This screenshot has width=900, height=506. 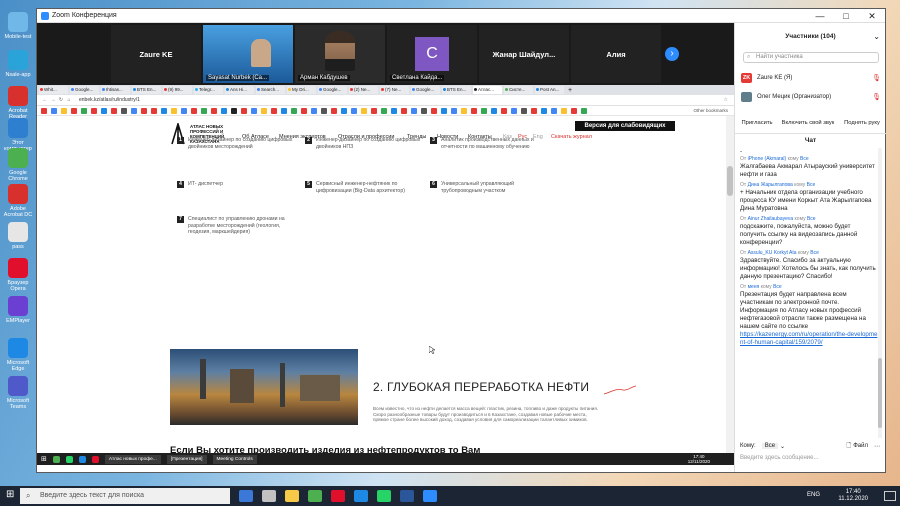 What do you see at coordinates (813, 495) in the screenshot?
I see `language-indicator: ENG` at bounding box center [813, 495].